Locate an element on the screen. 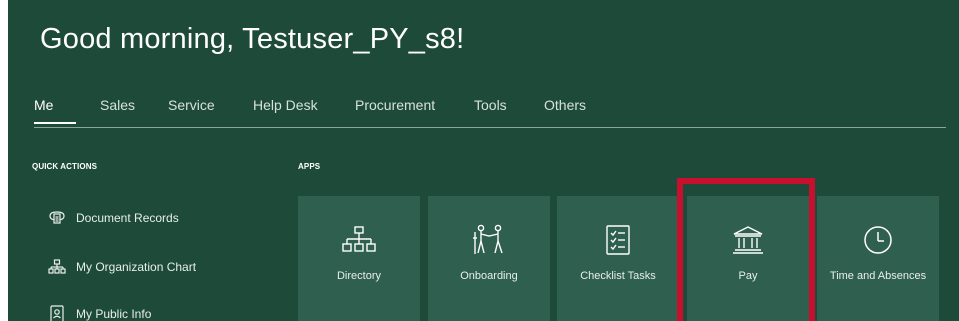  tab-service: Service is located at coordinates (191, 105).